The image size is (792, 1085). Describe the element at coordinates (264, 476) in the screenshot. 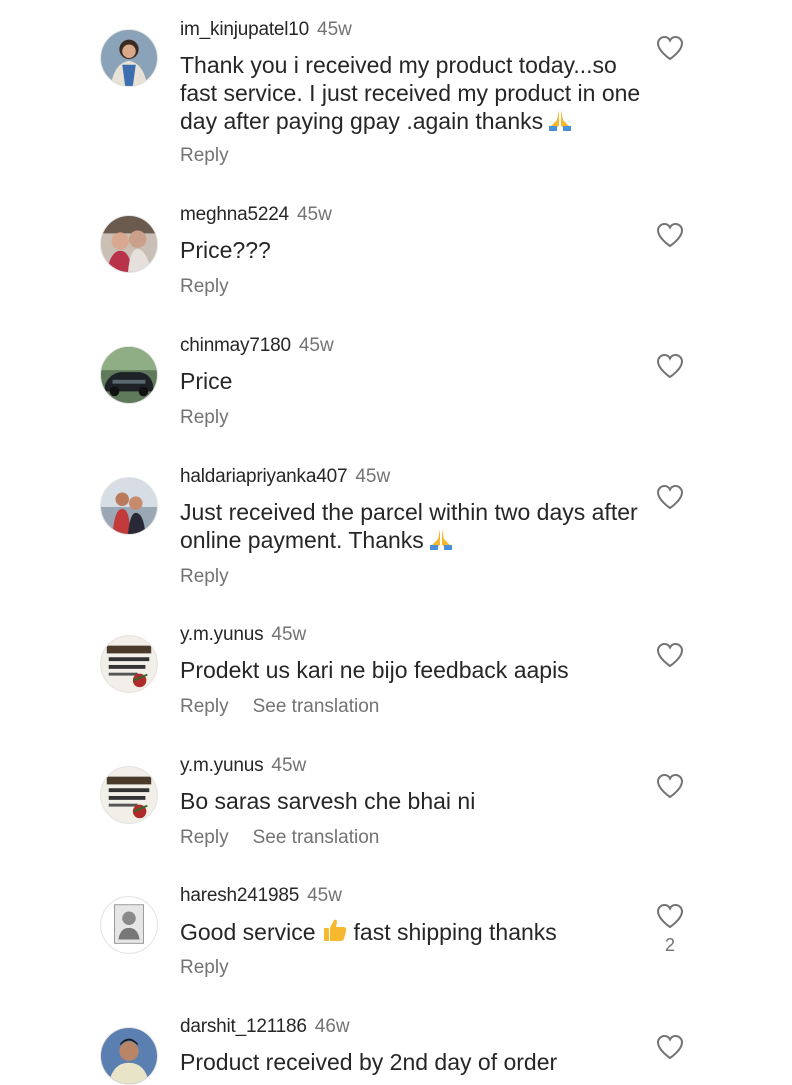

I see `username: haldariapriyanka407` at that location.